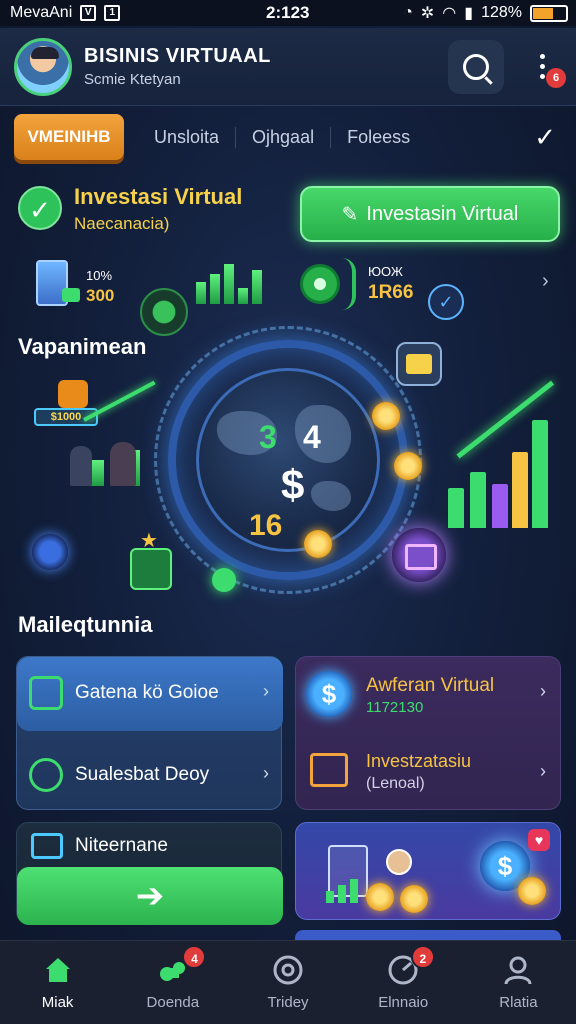 The width and height of the screenshot is (576, 1024). I want to click on target-icon, so click(288, 970).